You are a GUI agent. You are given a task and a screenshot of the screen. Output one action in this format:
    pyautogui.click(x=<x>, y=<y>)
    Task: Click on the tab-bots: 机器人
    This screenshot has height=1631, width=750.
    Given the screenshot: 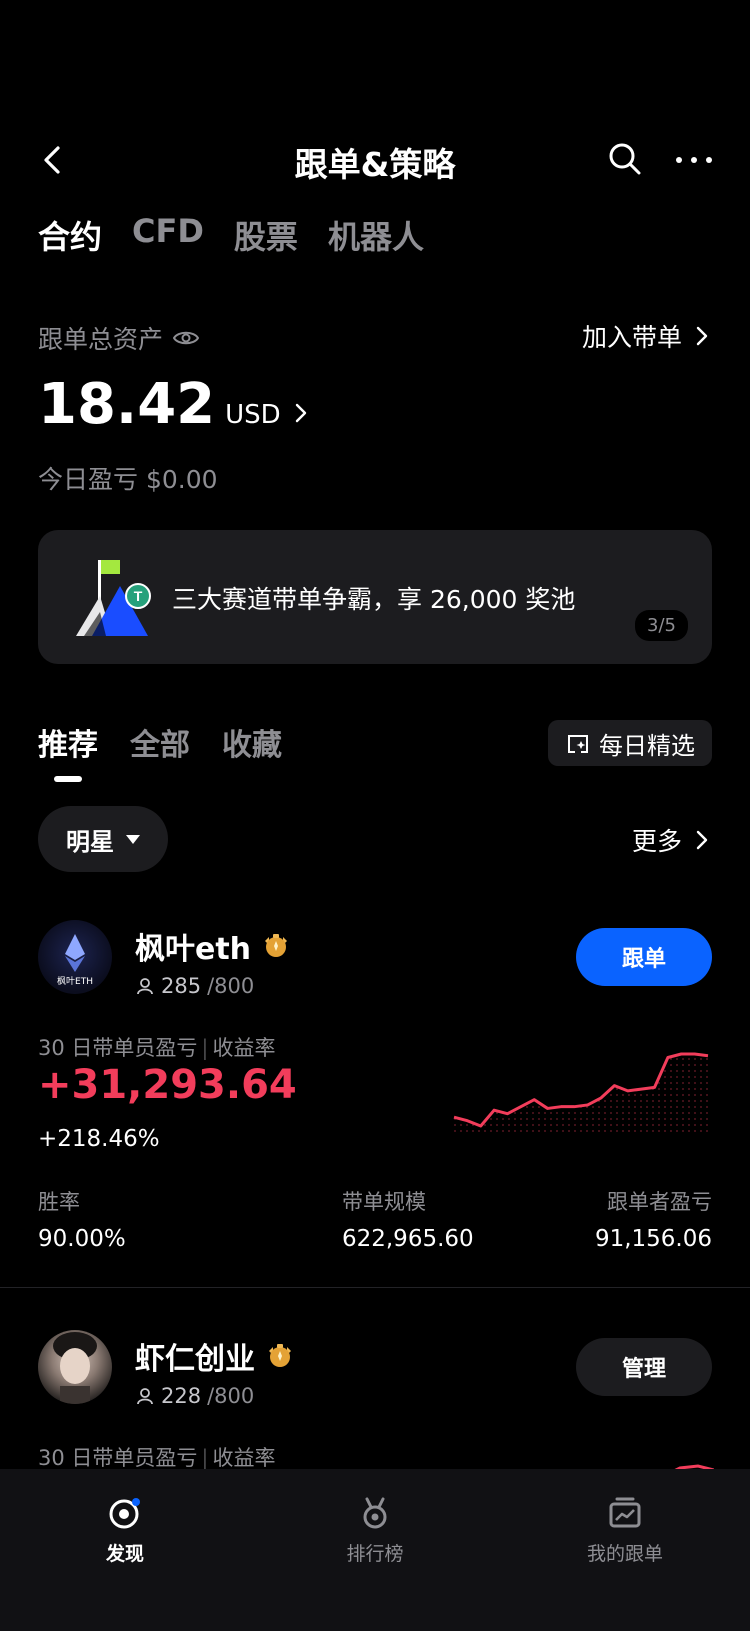 What is the action you would take?
    pyautogui.click(x=376, y=235)
    